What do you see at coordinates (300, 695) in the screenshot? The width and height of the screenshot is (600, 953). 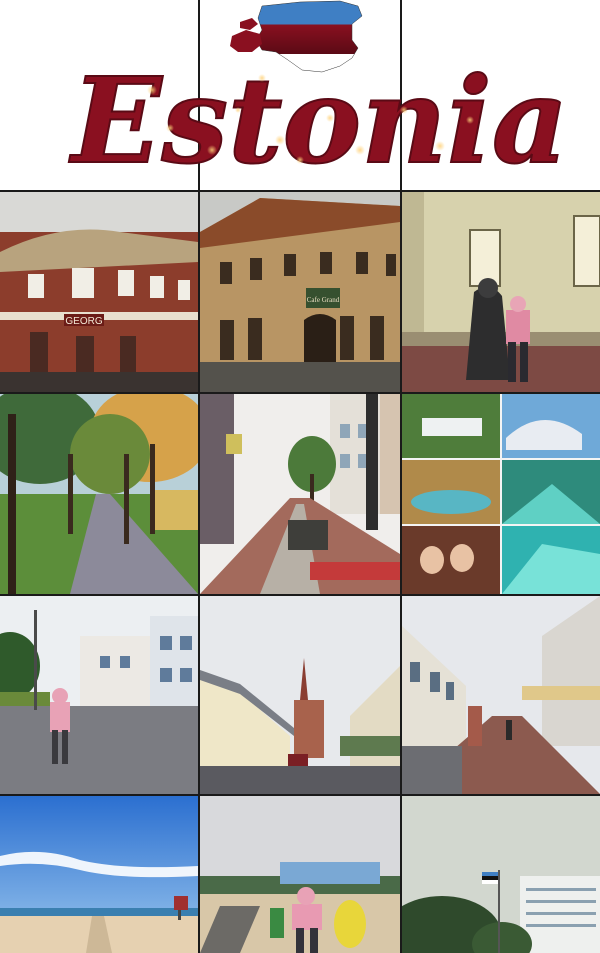 I see `photo-church-street` at bounding box center [300, 695].